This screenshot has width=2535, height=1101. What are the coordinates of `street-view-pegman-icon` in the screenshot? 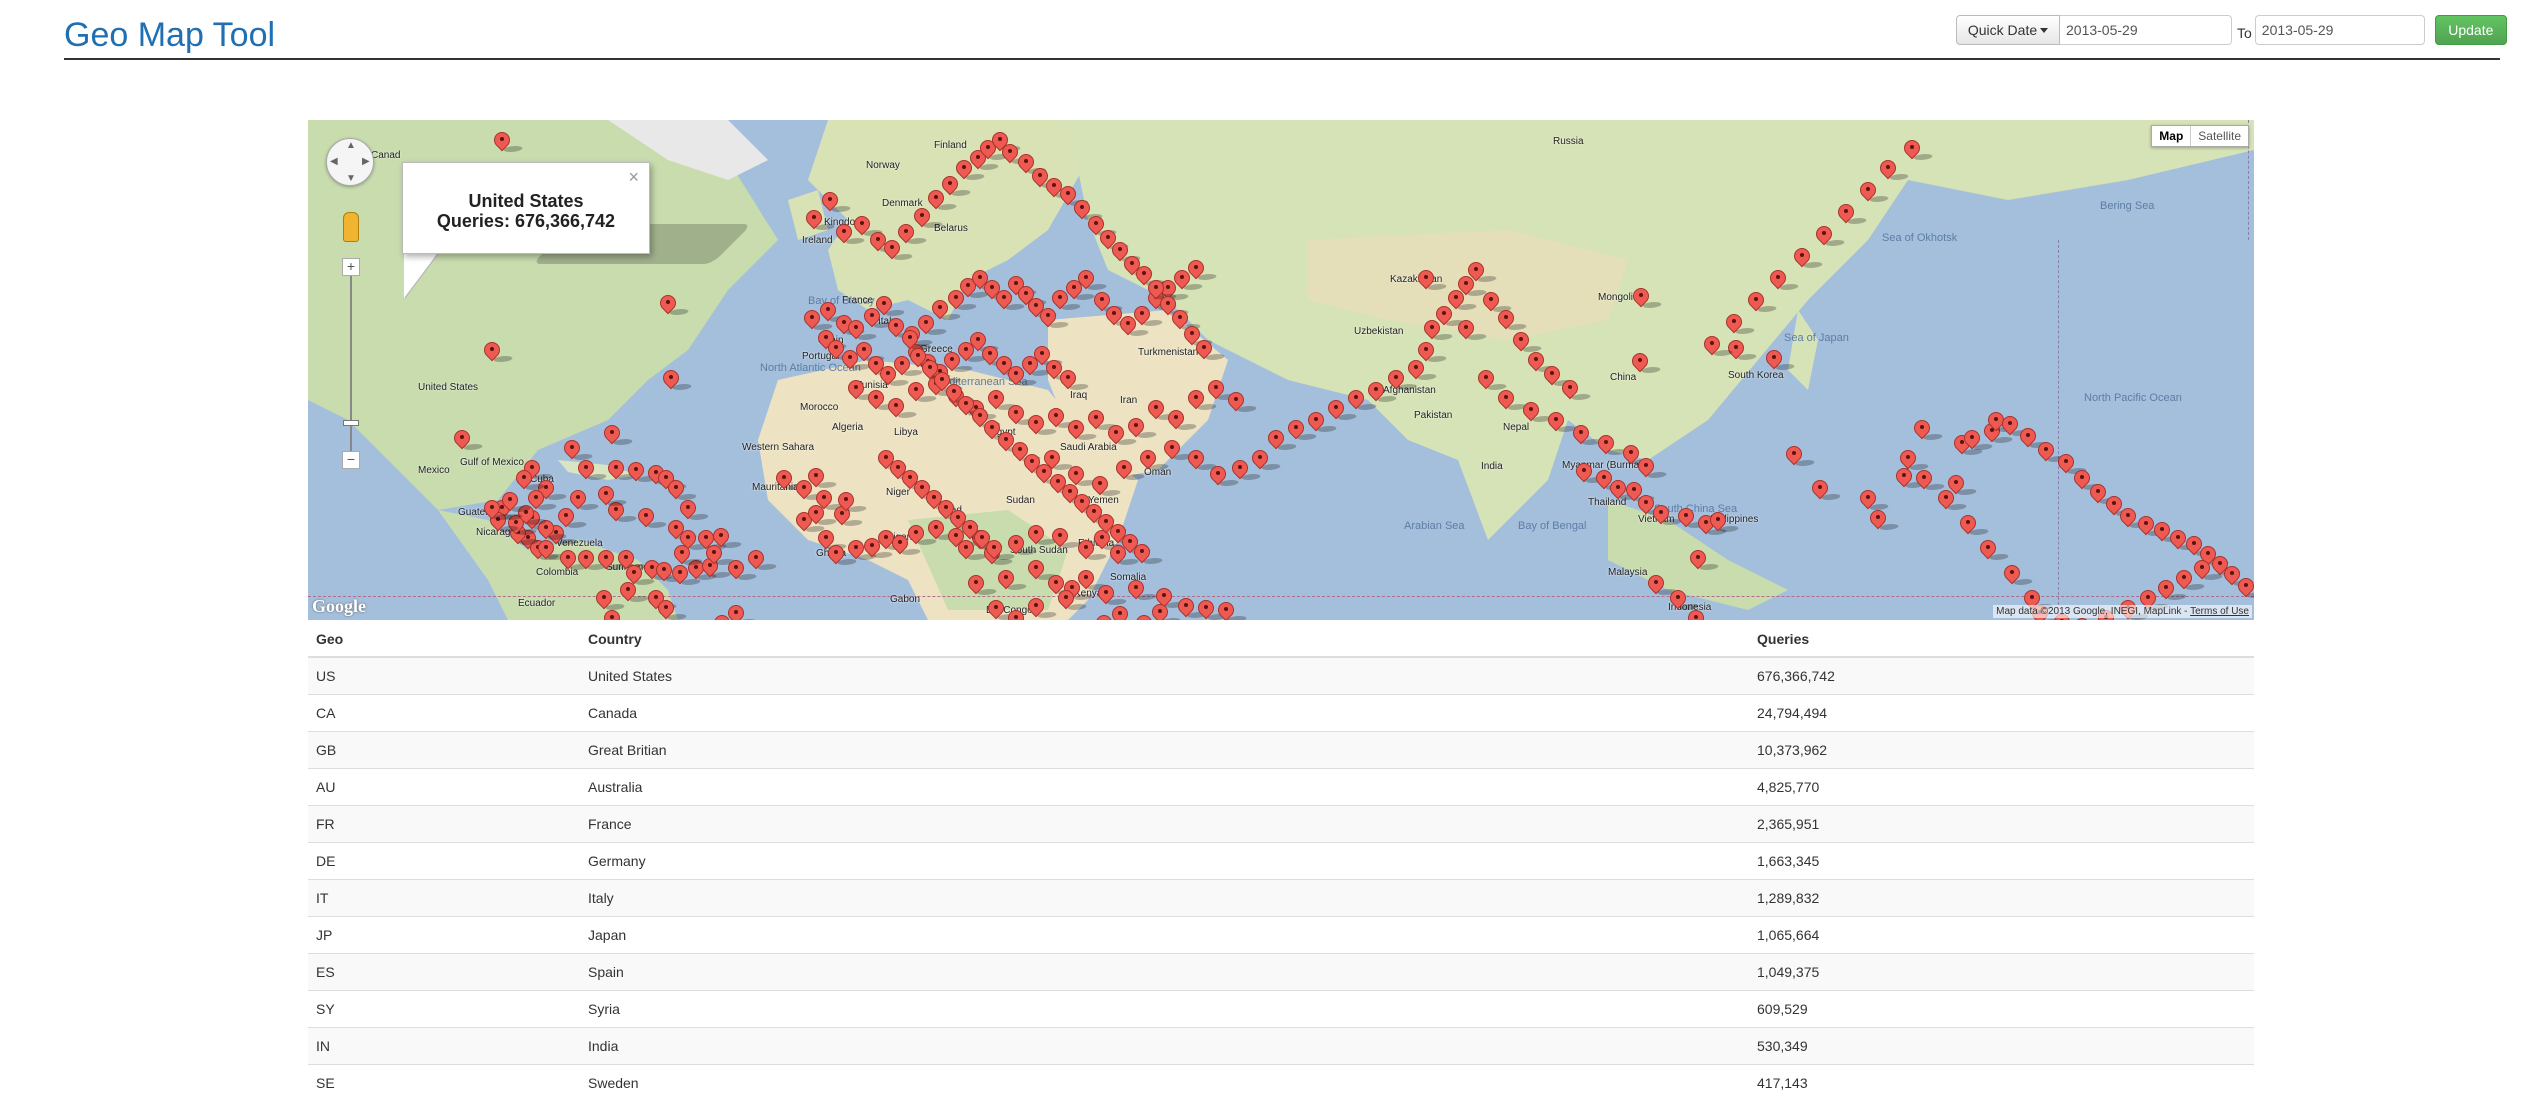 It's located at (351, 227).